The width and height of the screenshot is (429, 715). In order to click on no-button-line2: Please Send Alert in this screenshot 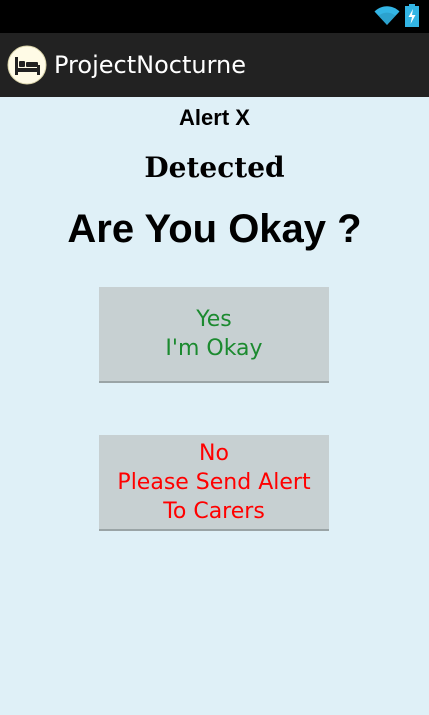, I will do `click(214, 482)`.